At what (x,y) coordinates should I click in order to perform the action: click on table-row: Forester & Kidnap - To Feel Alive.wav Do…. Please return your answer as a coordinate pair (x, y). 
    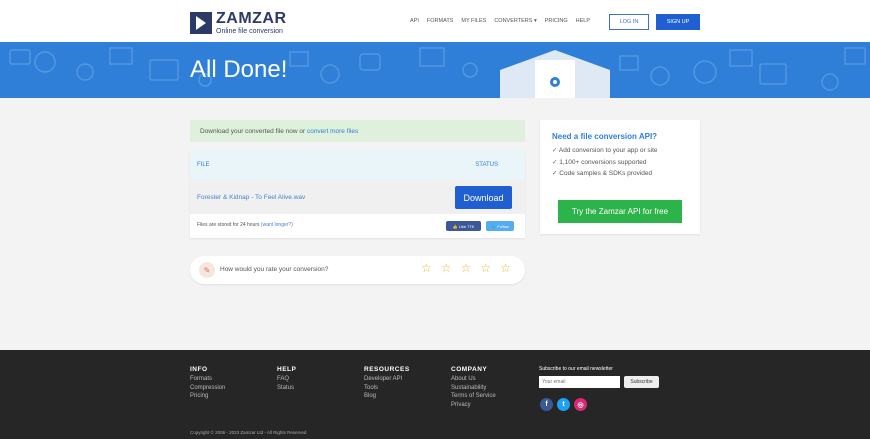
    Looking at the image, I should click on (357, 197).